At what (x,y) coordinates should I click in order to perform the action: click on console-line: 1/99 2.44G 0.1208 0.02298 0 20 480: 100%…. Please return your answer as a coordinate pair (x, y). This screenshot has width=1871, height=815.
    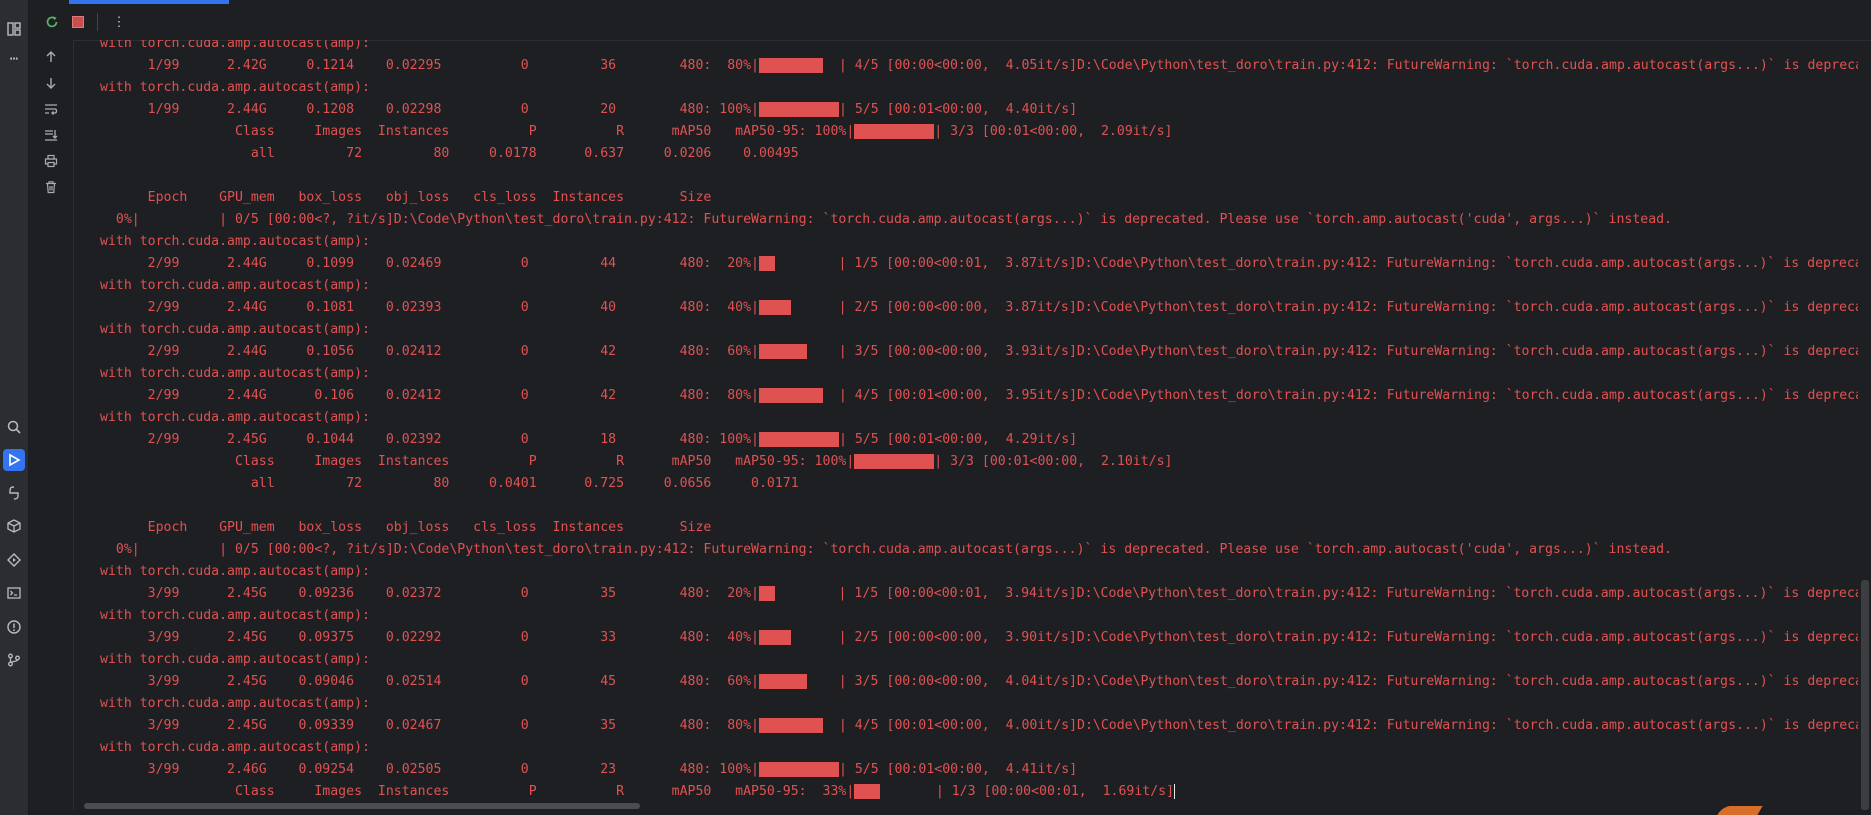
    Looking at the image, I should click on (588, 110).